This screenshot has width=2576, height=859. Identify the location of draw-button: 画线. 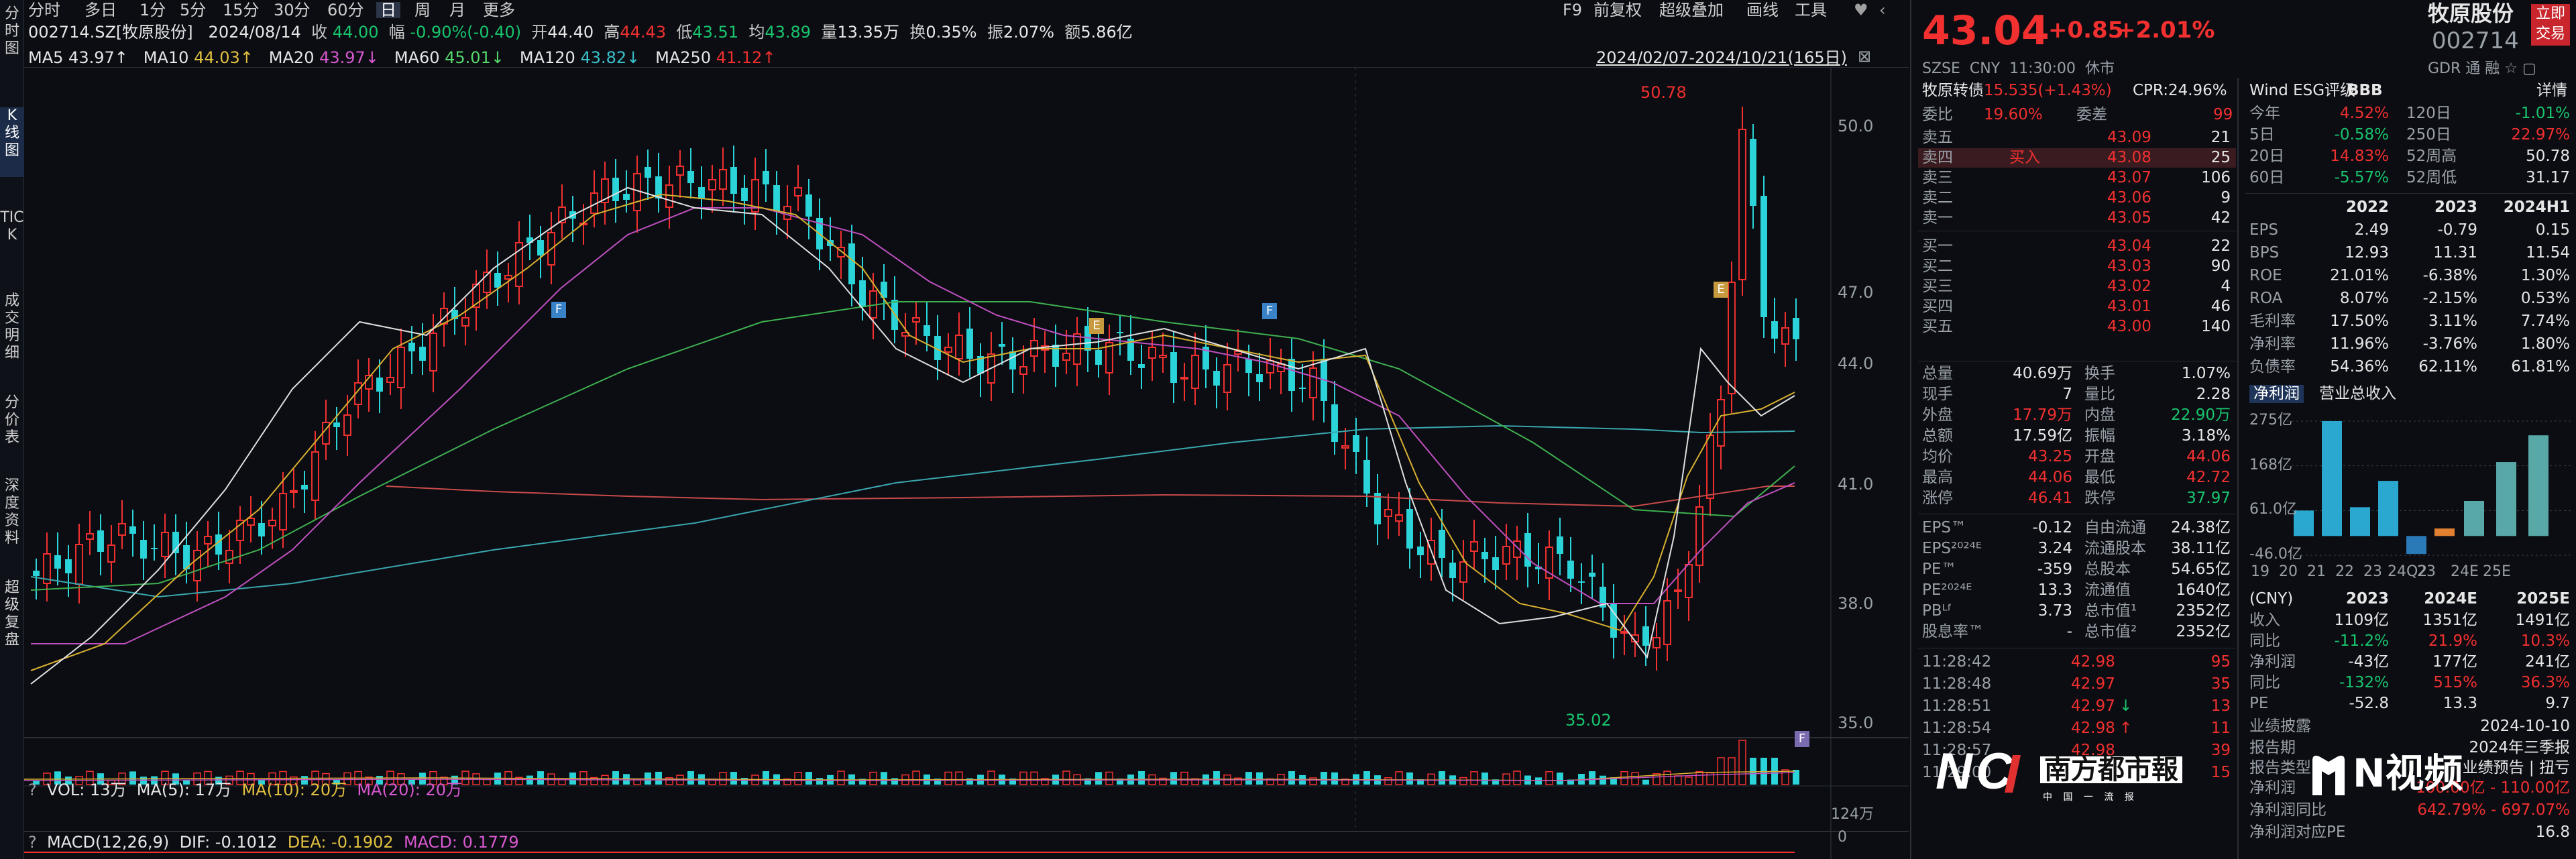
(1762, 10).